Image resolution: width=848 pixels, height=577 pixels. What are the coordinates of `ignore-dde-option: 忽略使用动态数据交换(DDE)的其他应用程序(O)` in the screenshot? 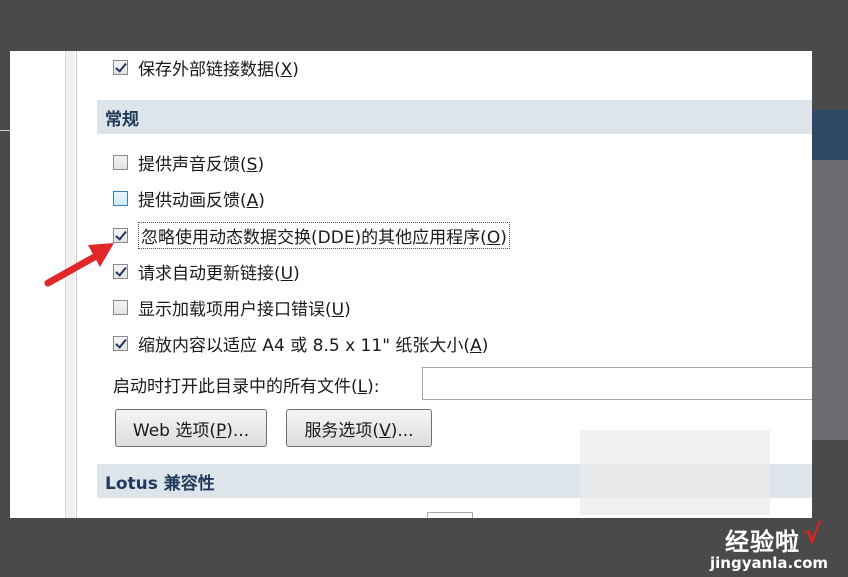 It's located at (311, 235).